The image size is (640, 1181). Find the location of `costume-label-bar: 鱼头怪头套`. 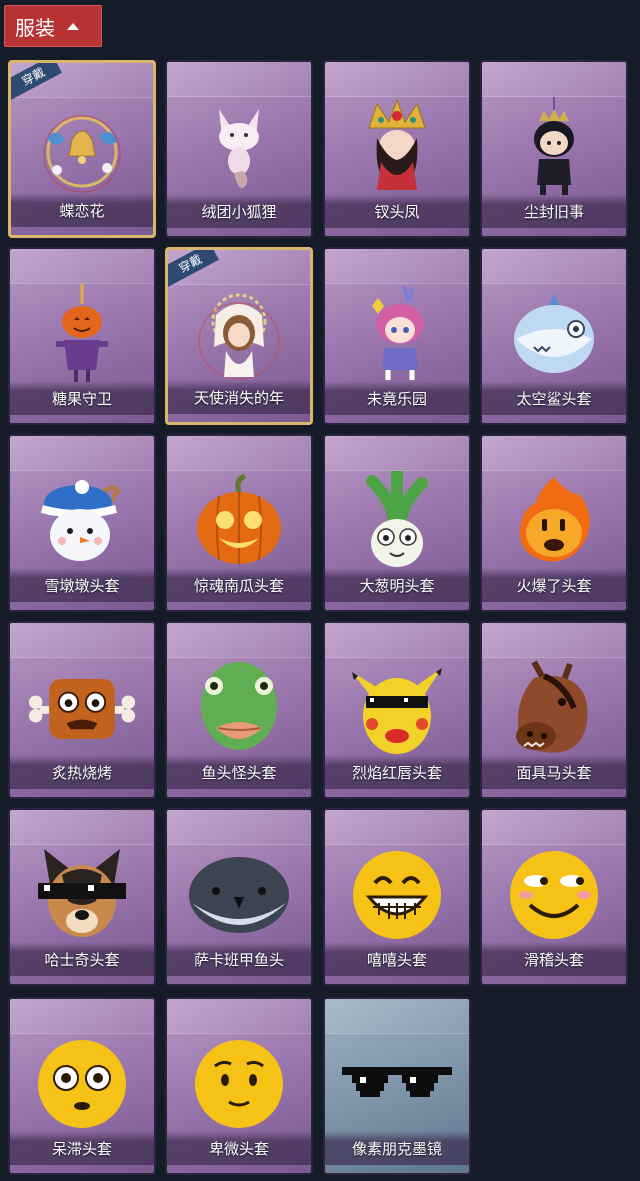

costume-label-bar: 鱼头怪头套 is located at coordinates (239, 772).